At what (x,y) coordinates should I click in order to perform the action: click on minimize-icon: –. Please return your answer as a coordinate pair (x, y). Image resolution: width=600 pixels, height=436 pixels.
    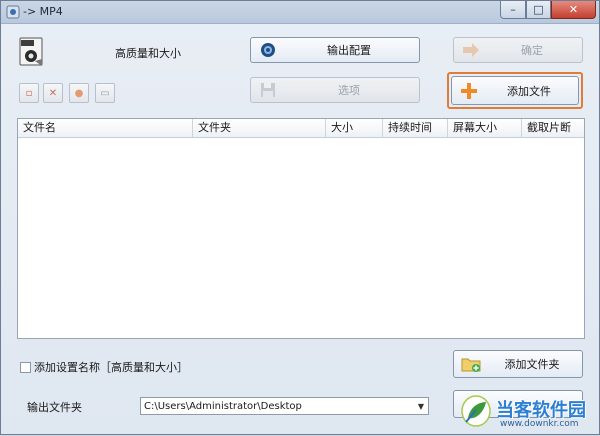
    Looking at the image, I should click on (513, 9).